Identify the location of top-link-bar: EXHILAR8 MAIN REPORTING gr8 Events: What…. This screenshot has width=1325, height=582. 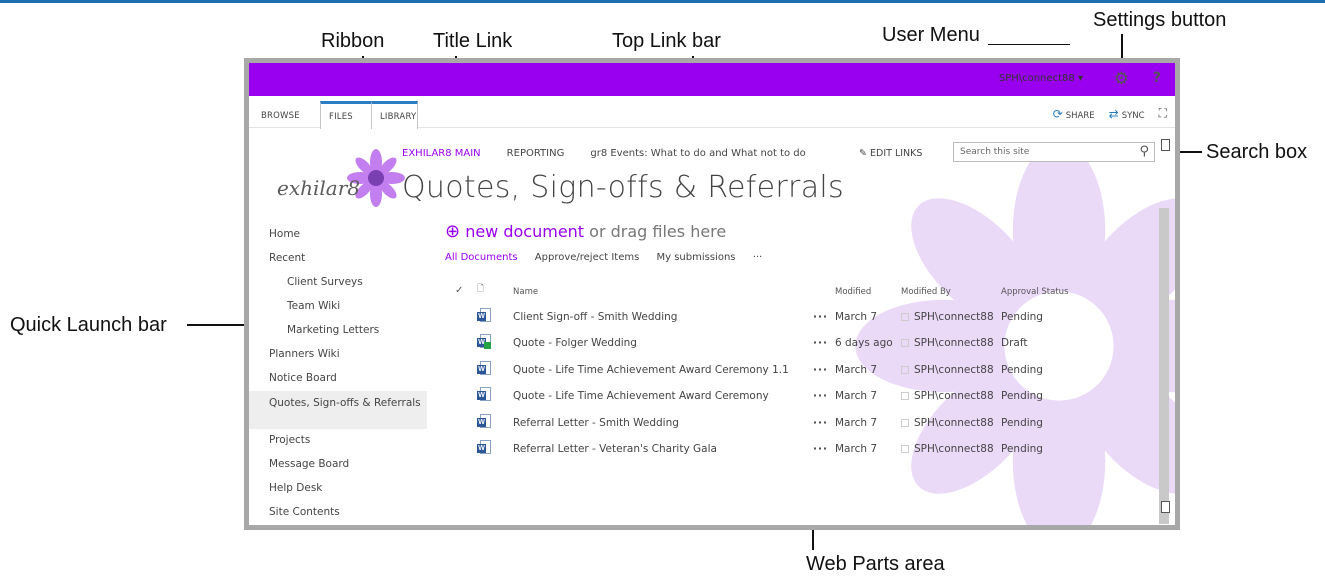
(617, 153).